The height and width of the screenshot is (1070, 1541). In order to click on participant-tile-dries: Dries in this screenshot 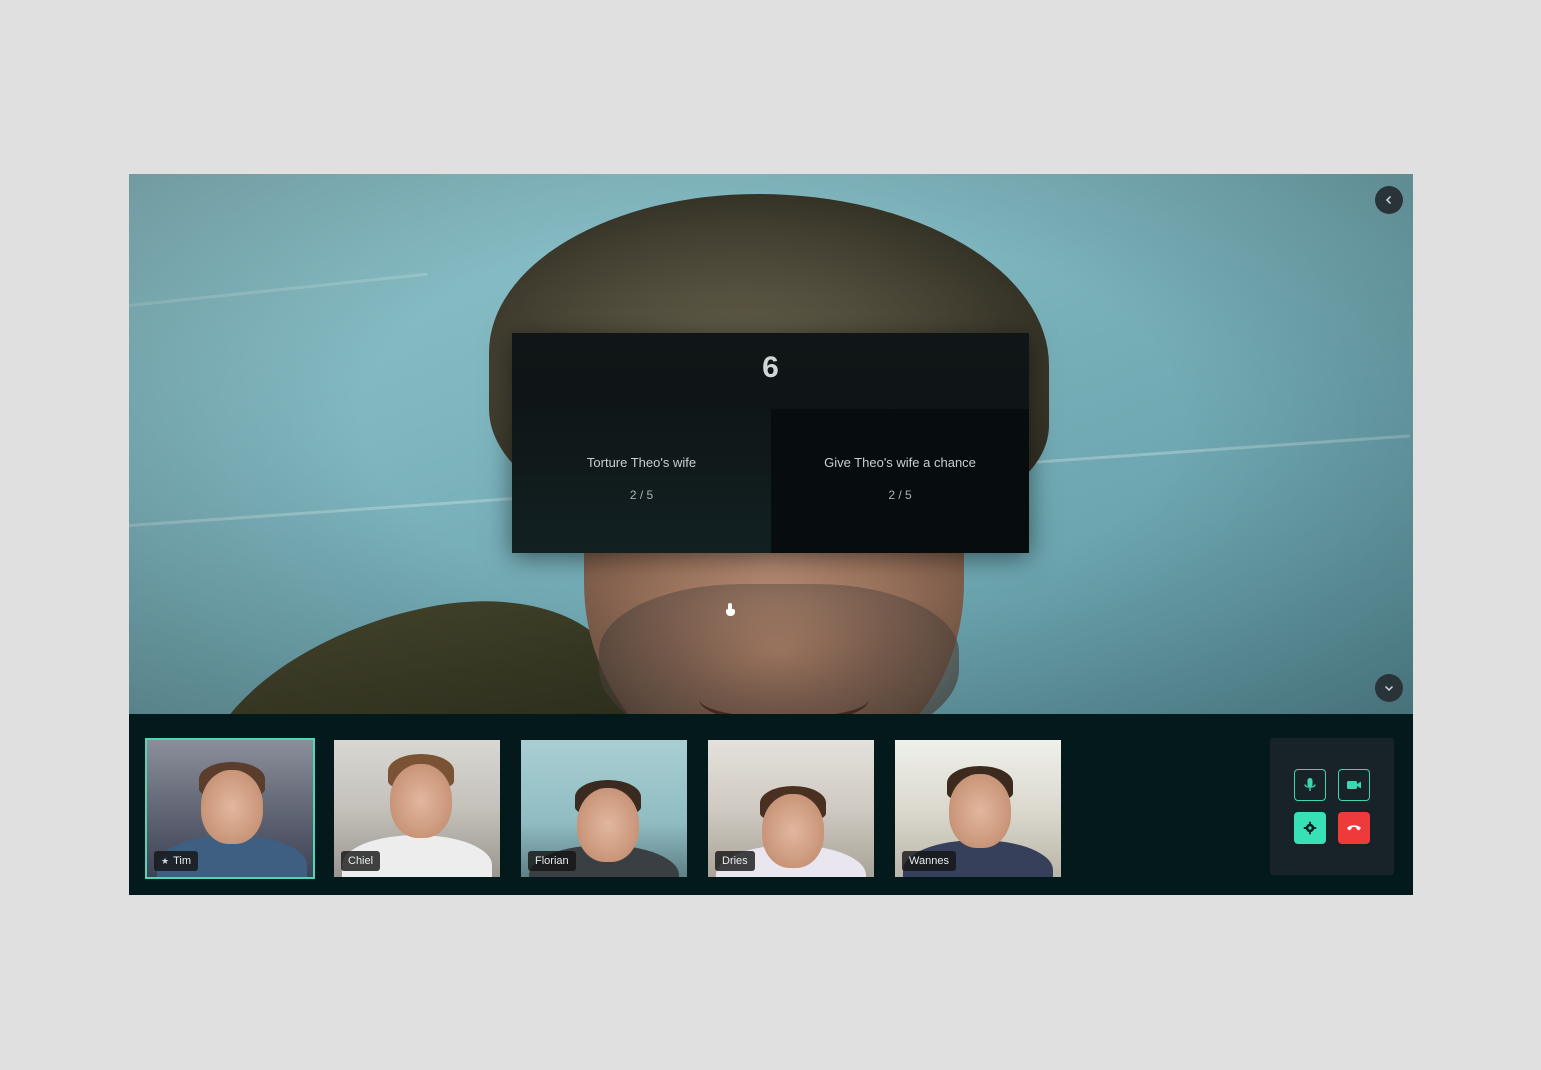, I will do `click(791, 808)`.